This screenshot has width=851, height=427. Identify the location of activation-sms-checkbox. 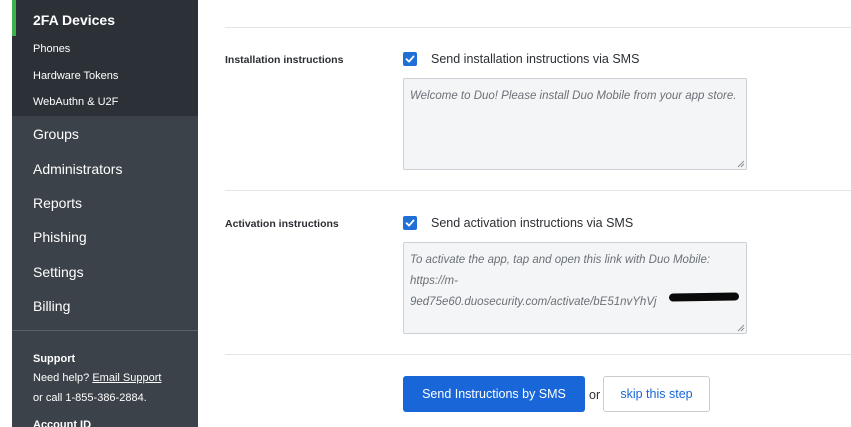
(410, 223).